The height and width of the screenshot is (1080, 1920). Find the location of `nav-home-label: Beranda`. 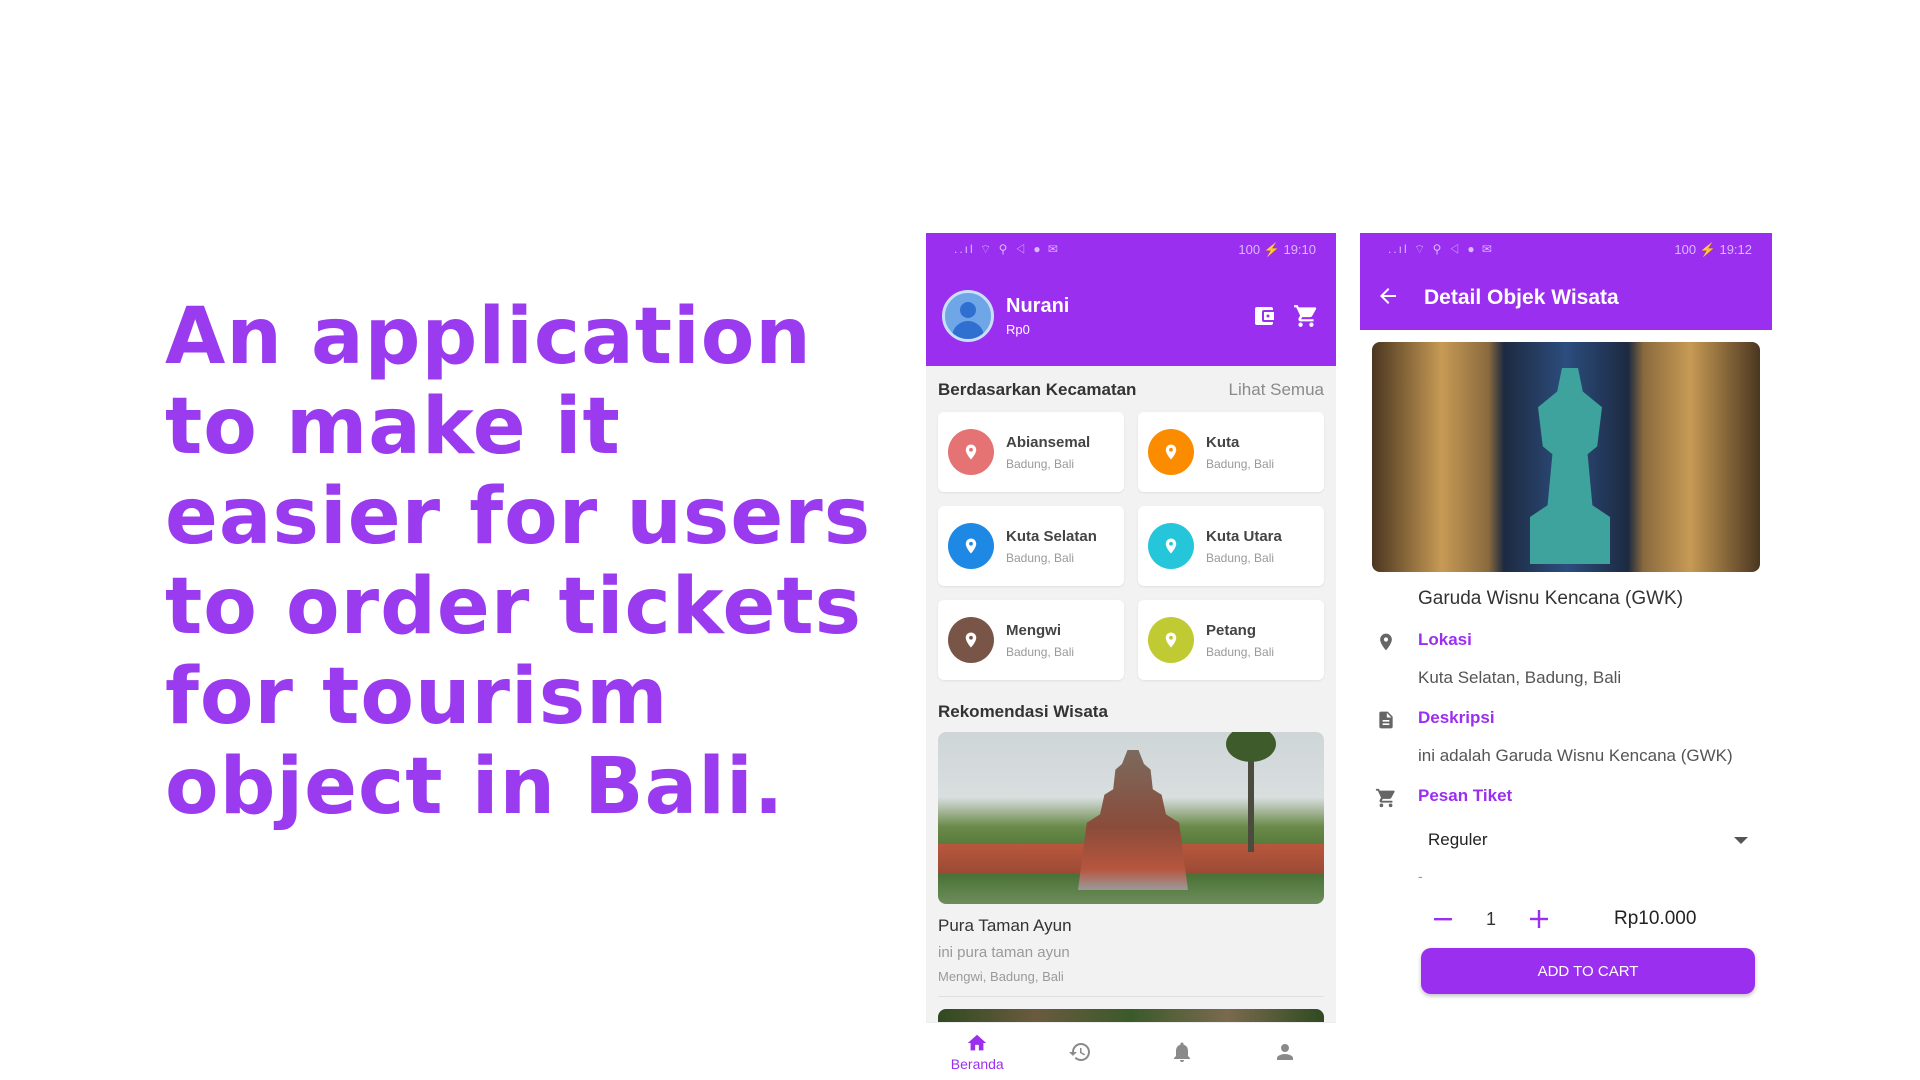

nav-home-label: Beranda is located at coordinates (977, 1063).